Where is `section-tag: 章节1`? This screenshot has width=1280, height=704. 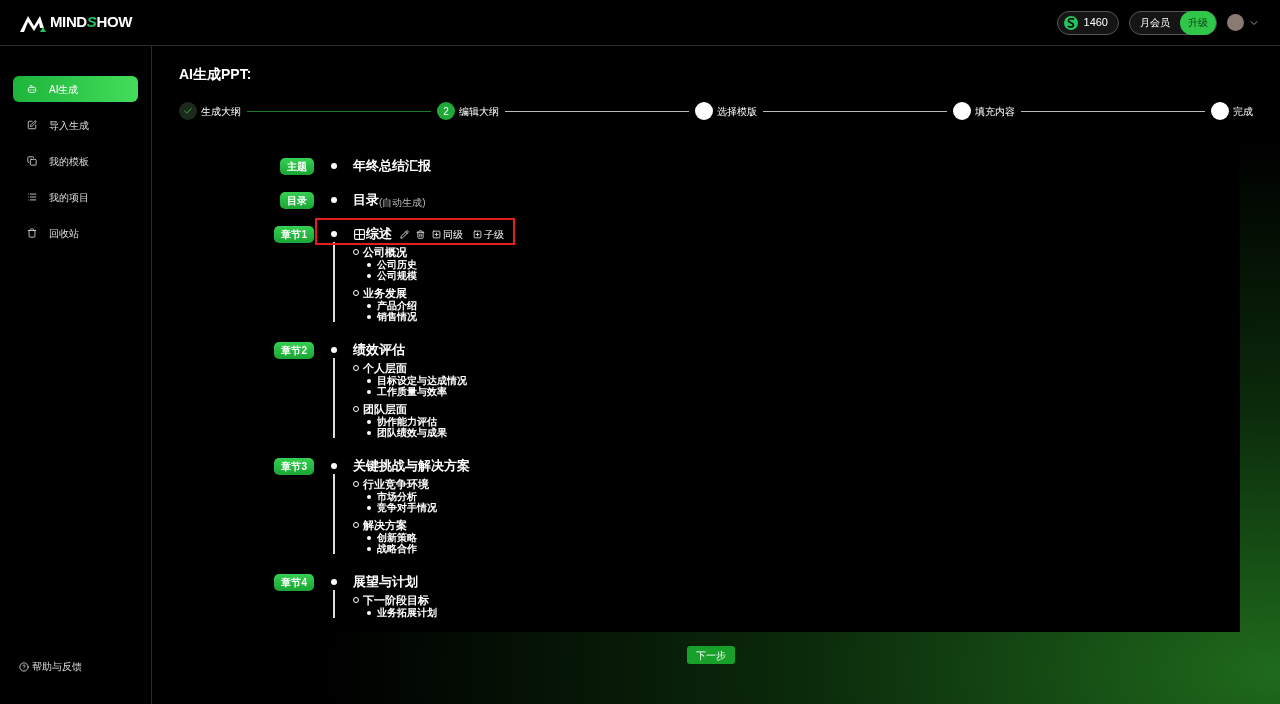
section-tag: 章节1 is located at coordinates (294, 234).